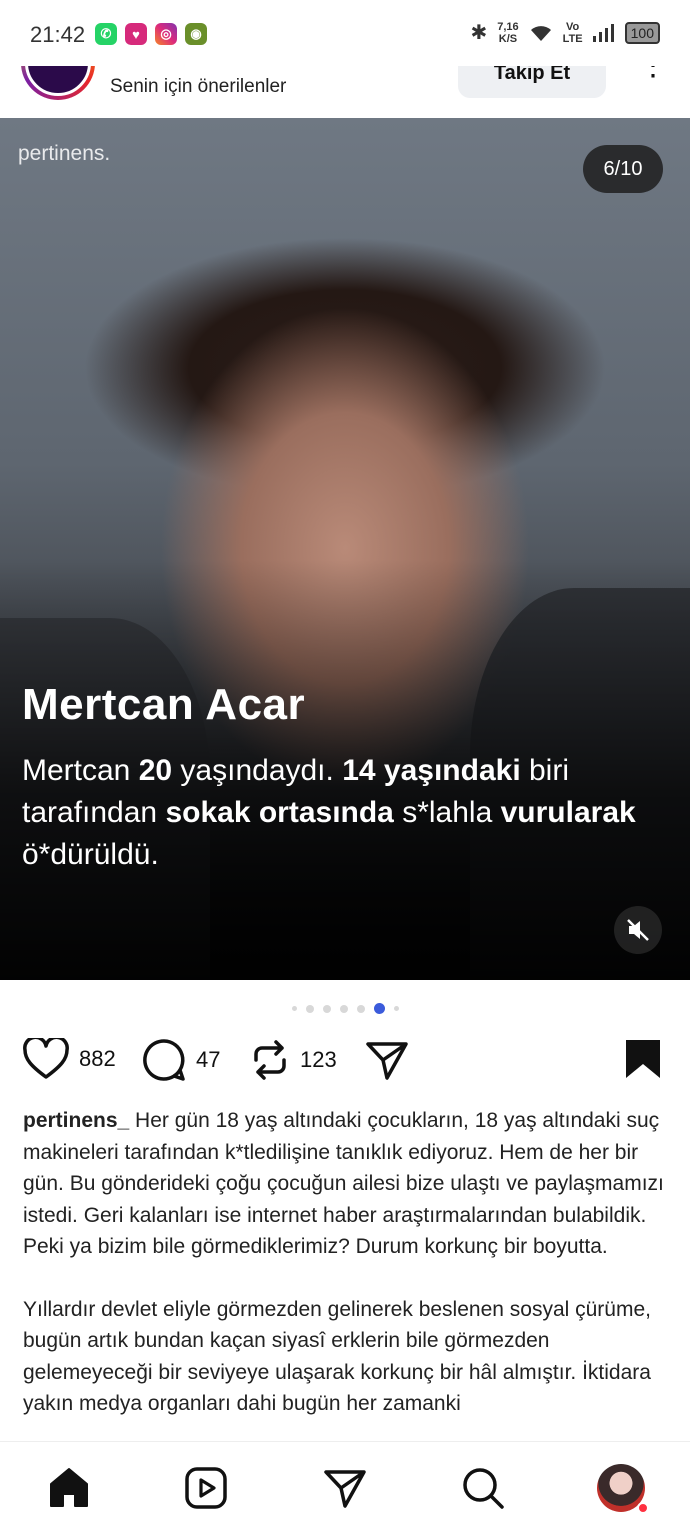 The width and height of the screenshot is (690, 1533). Describe the element at coordinates (97, 1058) in the screenshot. I see `like-count: 882` at that location.